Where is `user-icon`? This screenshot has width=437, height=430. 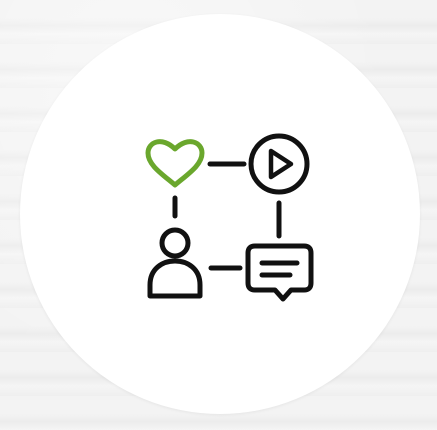 user-icon is located at coordinates (175, 263).